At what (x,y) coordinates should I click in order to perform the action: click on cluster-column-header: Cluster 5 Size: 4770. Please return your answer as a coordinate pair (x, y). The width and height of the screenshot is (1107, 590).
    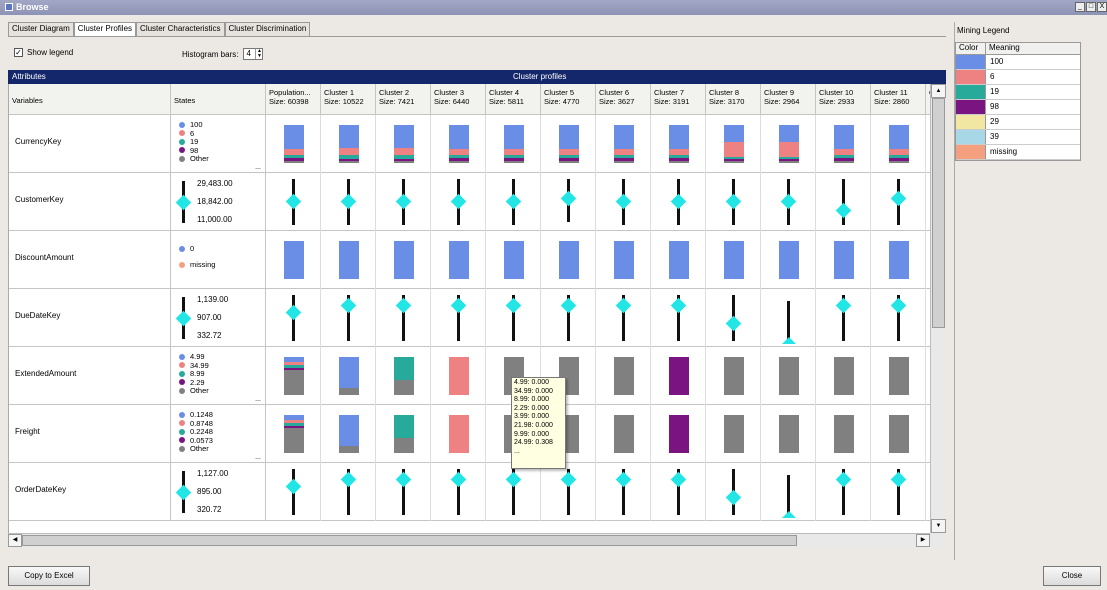
    Looking at the image, I should click on (568, 99).